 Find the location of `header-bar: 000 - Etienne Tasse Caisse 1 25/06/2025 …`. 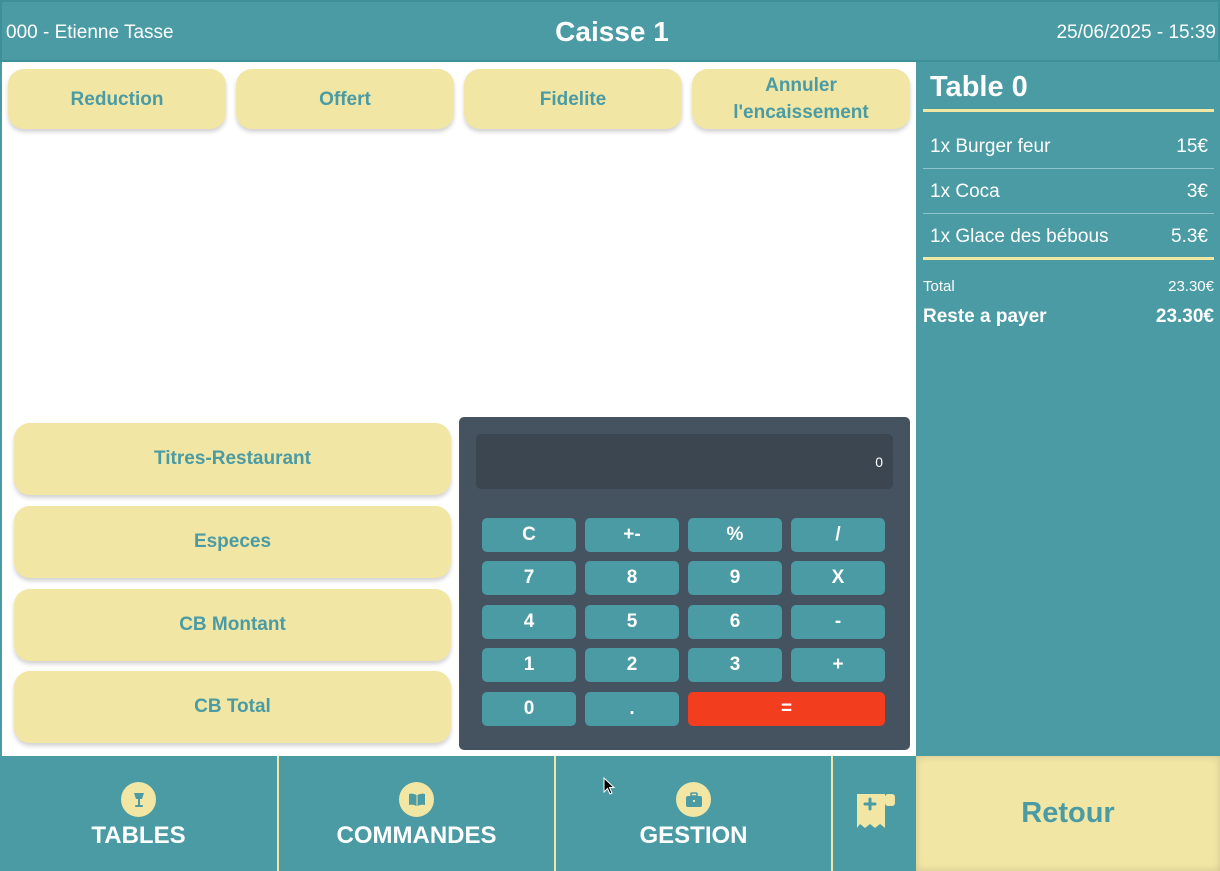

header-bar: 000 - Etienne Tasse Caisse 1 25/06/2025 … is located at coordinates (610, 31).